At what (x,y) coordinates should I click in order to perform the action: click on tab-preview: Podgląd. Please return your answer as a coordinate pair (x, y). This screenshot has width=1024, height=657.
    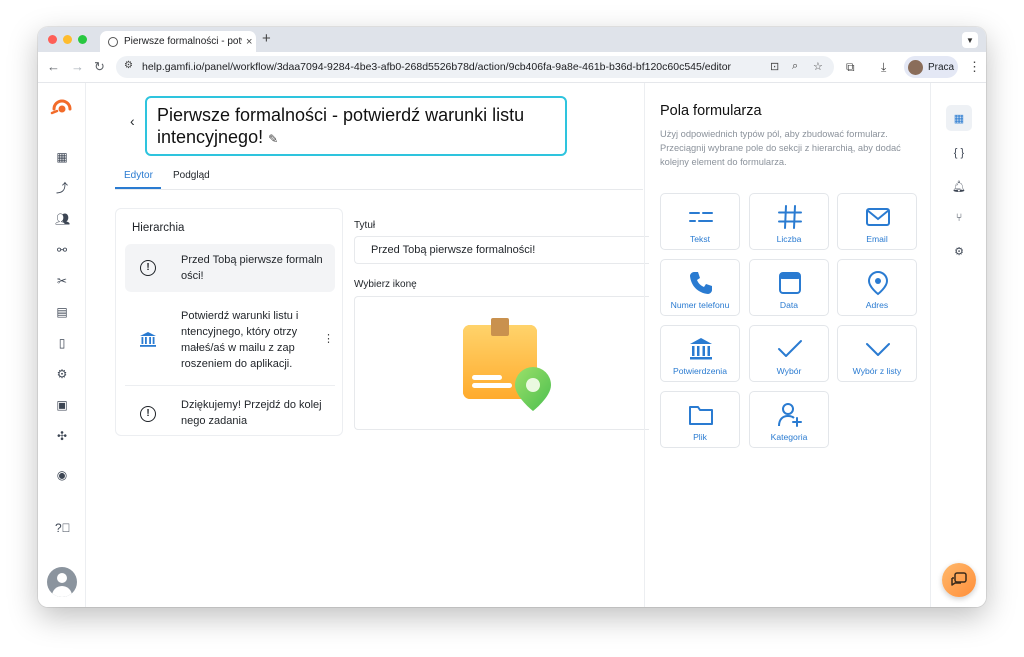
    Looking at the image, I should click on (191, 175).